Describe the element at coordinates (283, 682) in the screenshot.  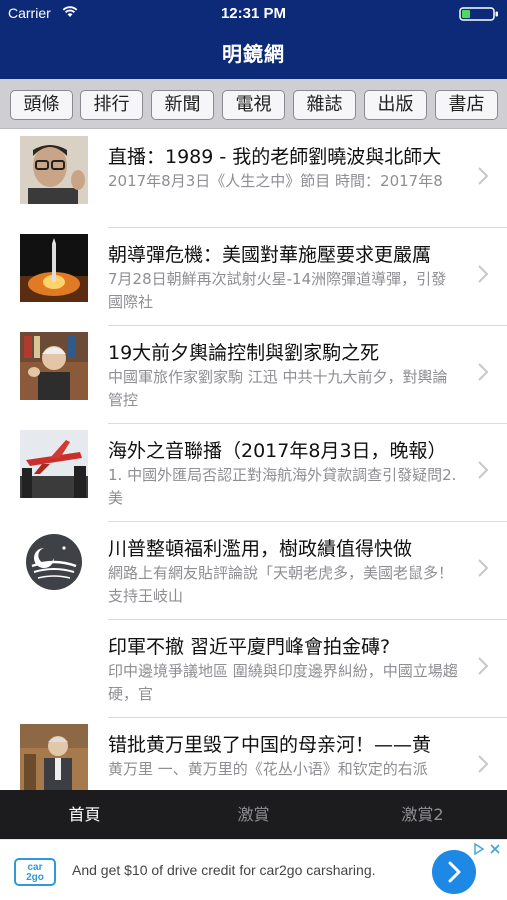
I see `news-summary: 印中邊境爭議地區 圍繞與印度邊界糾紛，中國立場趨硬，官` at that location.